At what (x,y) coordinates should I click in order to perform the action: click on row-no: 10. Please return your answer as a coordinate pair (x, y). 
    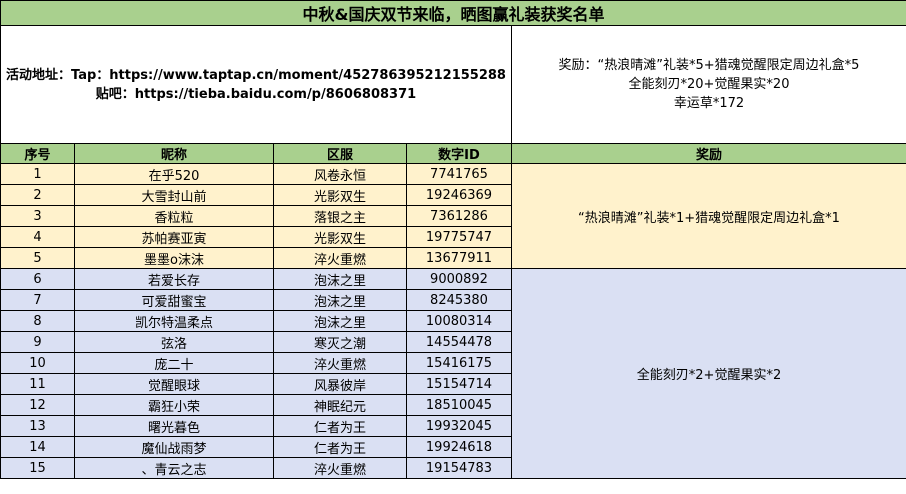
    Looking at the image, I should click on (37, 363).